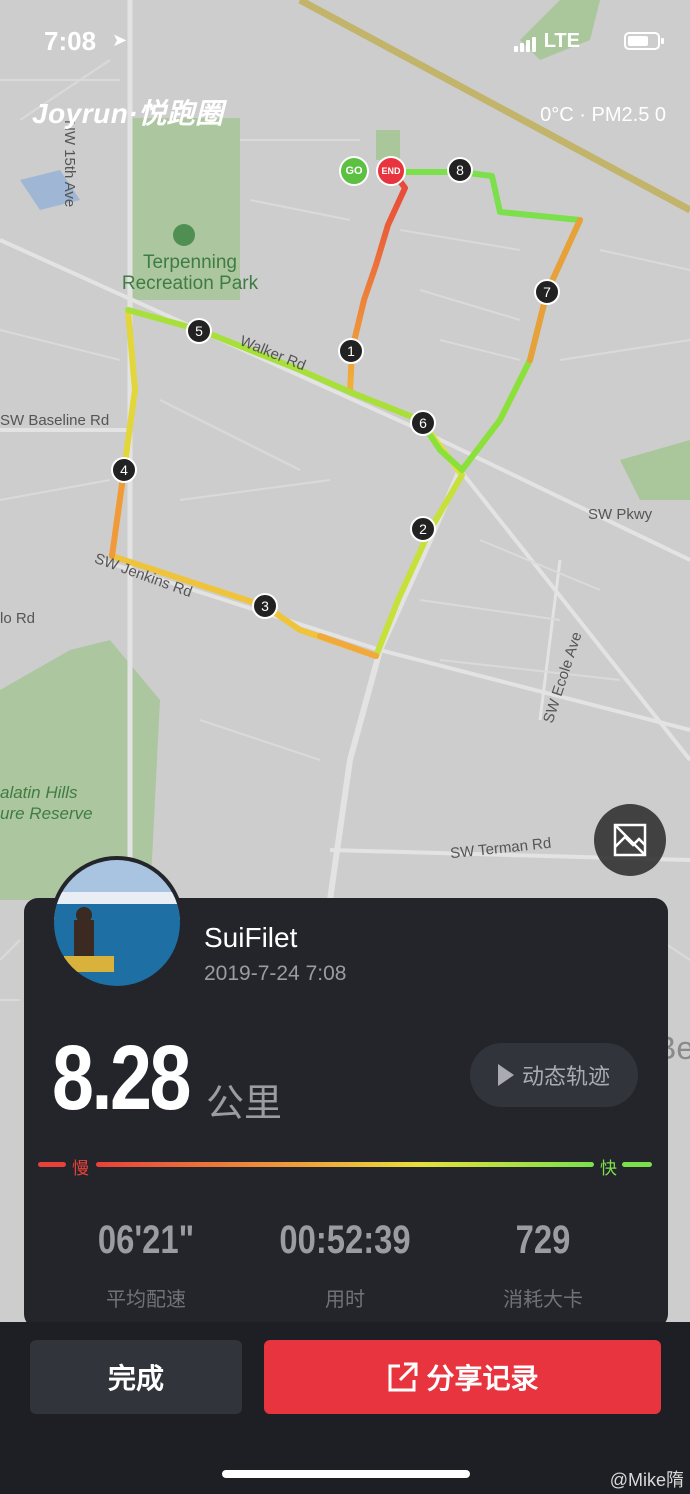  I want to click on stat-duration-label: 用时, so click(345, 1300).